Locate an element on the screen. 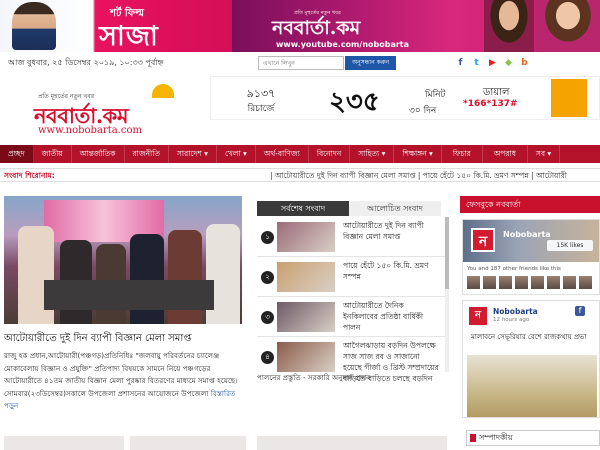  ad-url: www.youtube.com/nobobarta is located at coordinates (343, 44).